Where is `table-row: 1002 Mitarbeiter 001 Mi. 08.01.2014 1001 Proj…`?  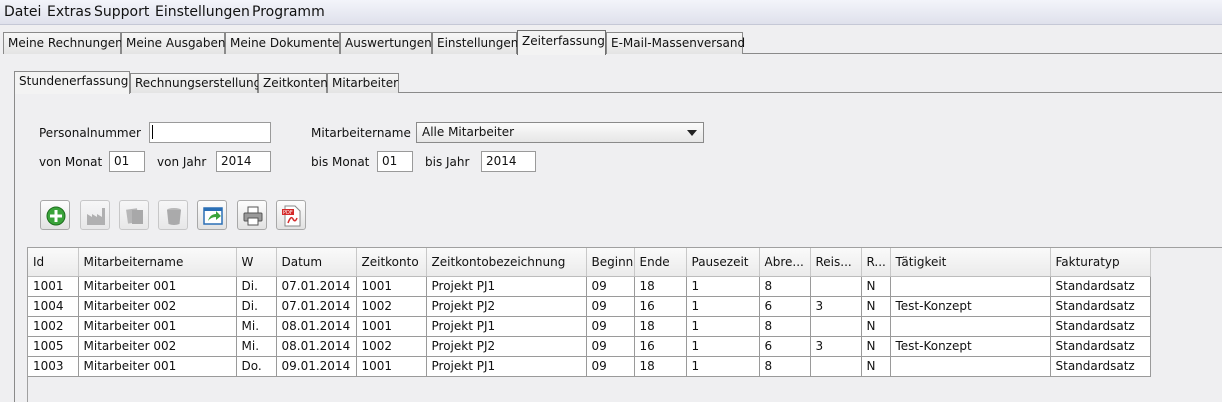 table-row: 1002 Mitarbeiter 001 Mi. 08.01.2014 1001 Proj… is located at coordinates (589, 326).